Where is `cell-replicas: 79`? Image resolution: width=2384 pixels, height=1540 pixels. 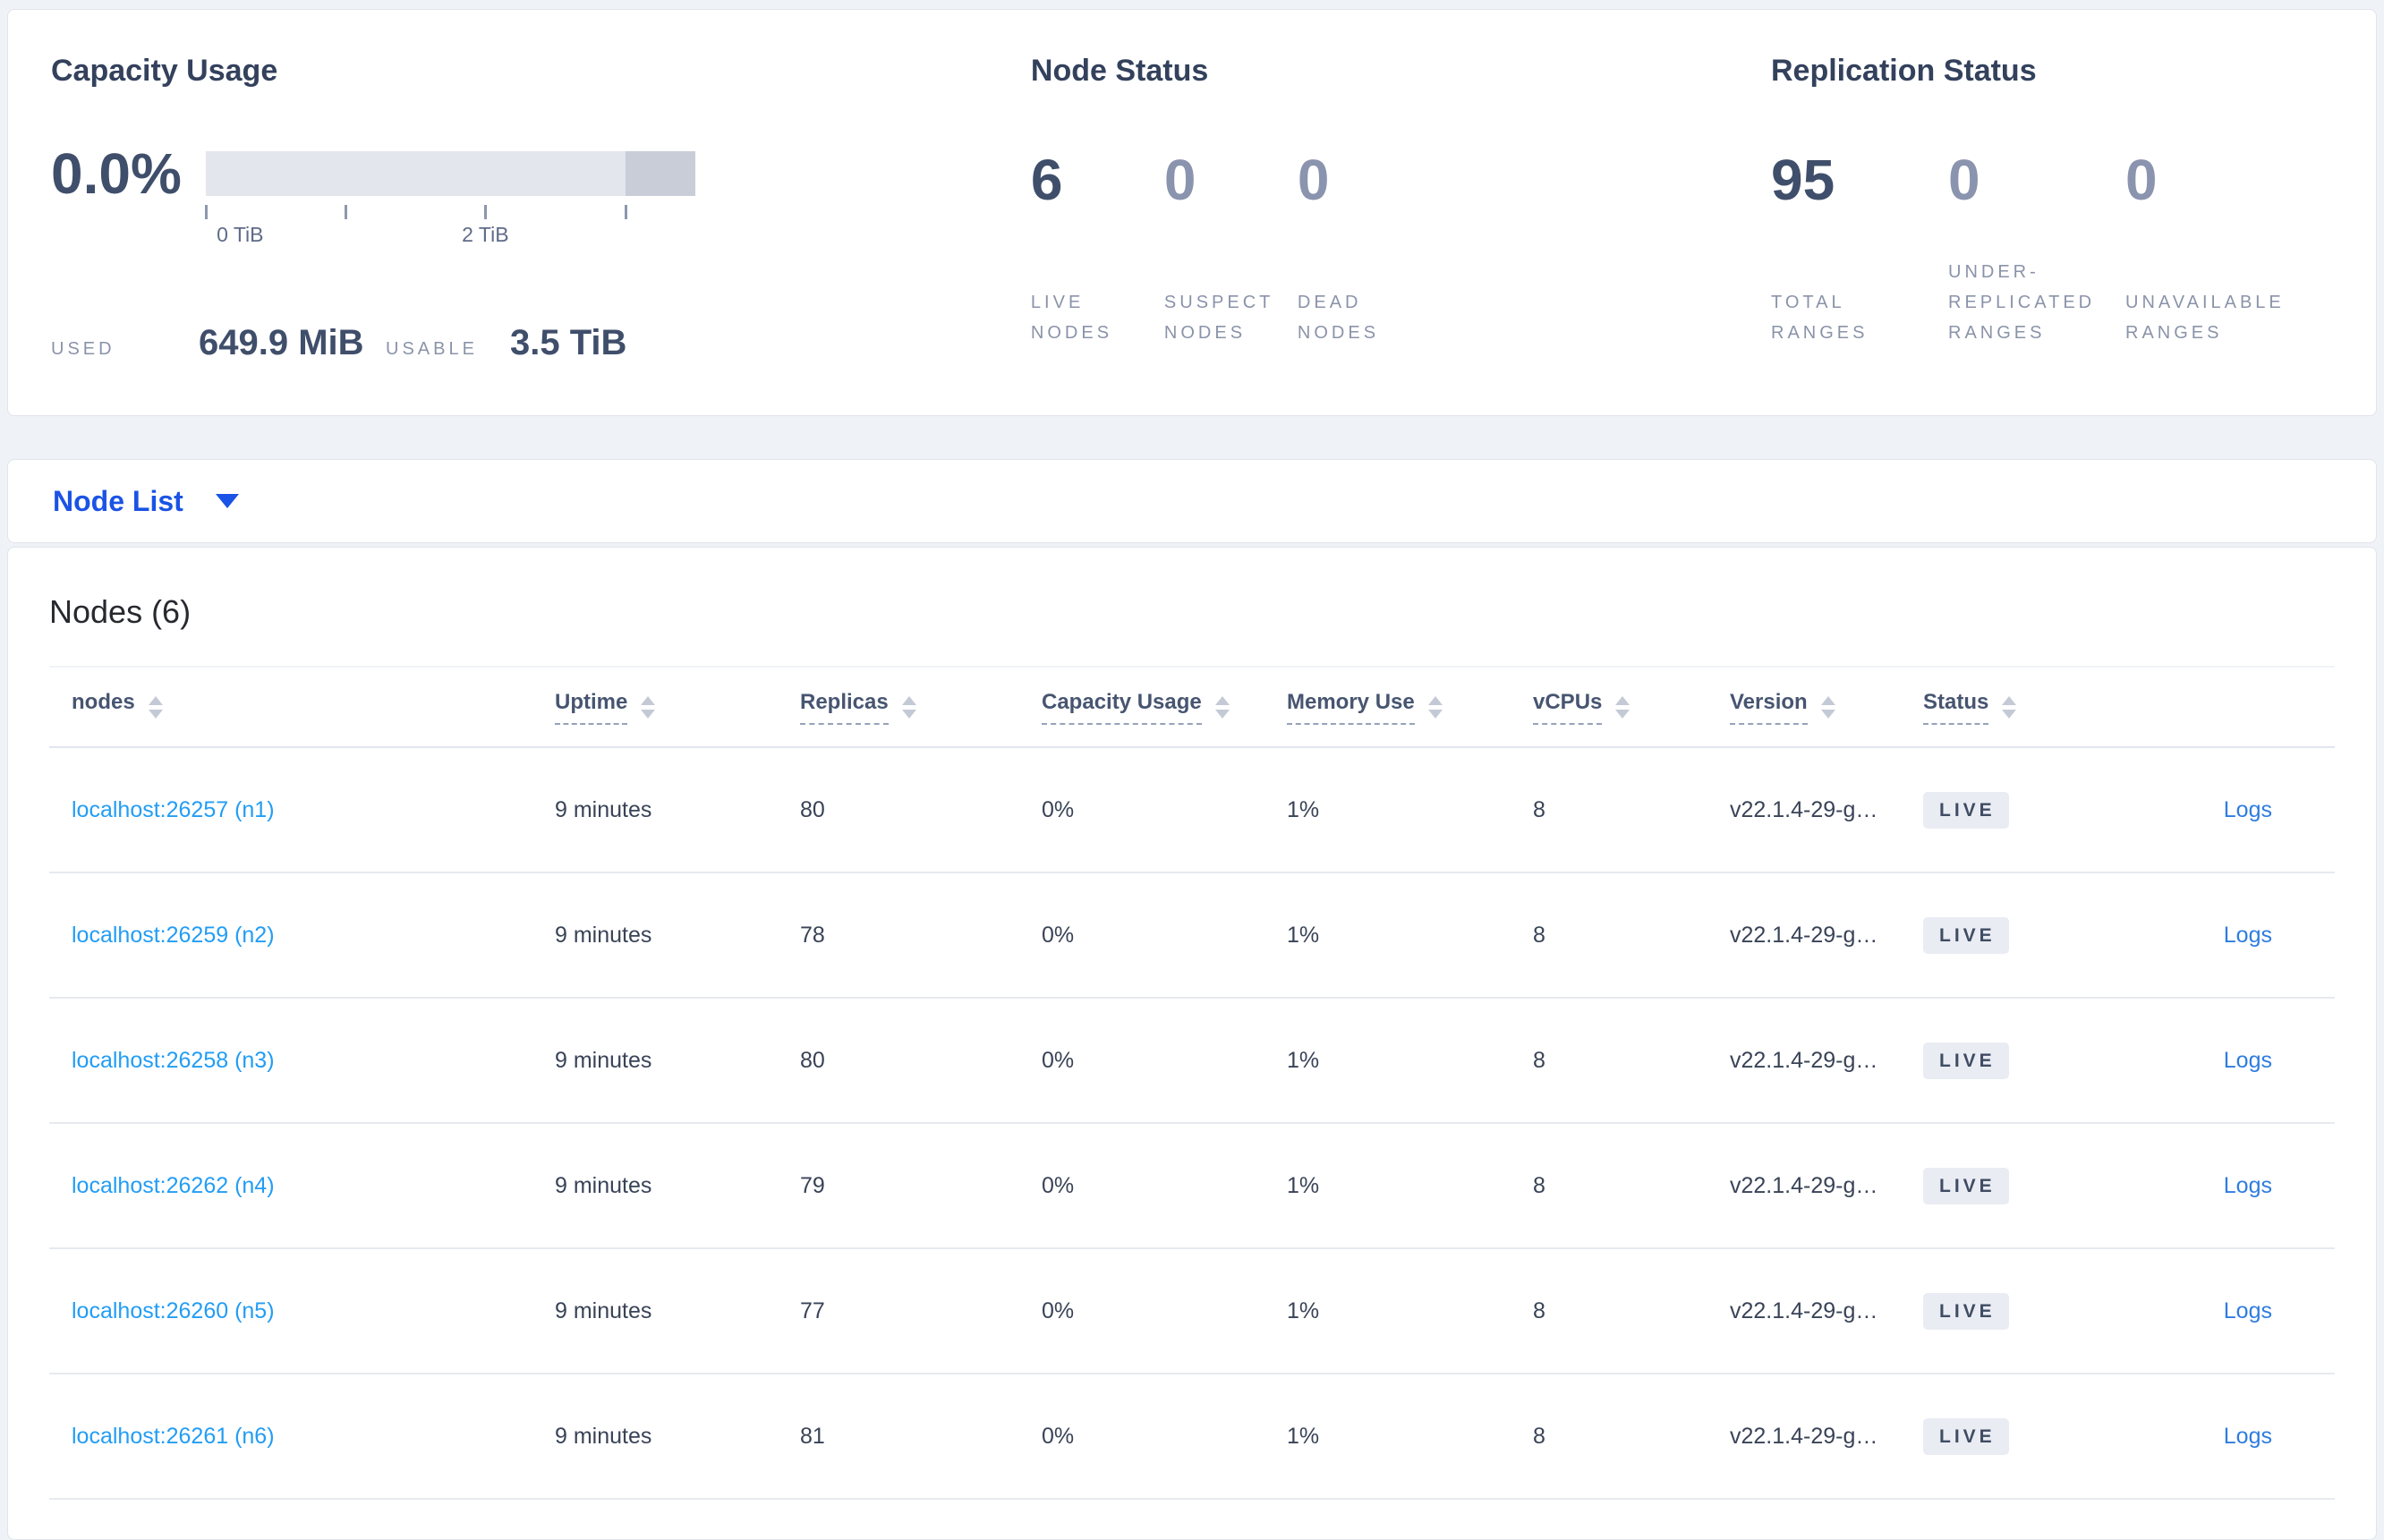 cell-replicas: 79 is located at coordinates (812, 1186).